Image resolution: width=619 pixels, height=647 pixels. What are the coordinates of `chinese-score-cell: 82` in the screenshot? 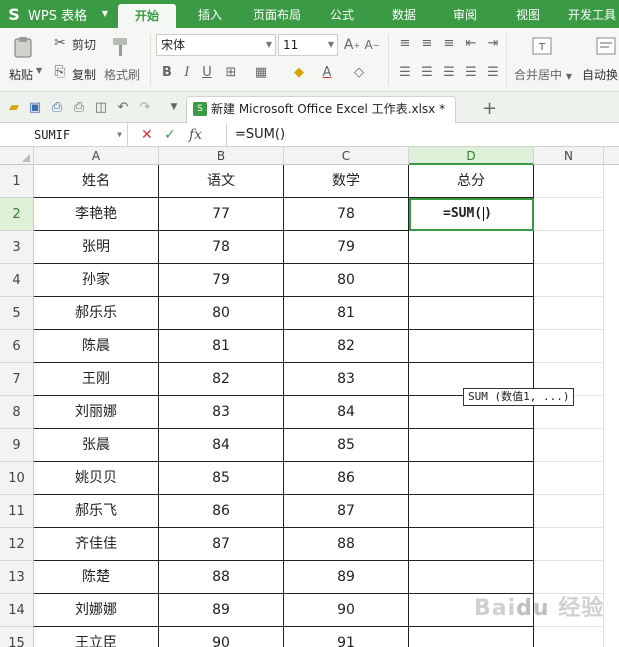 It's located at (221, 379).